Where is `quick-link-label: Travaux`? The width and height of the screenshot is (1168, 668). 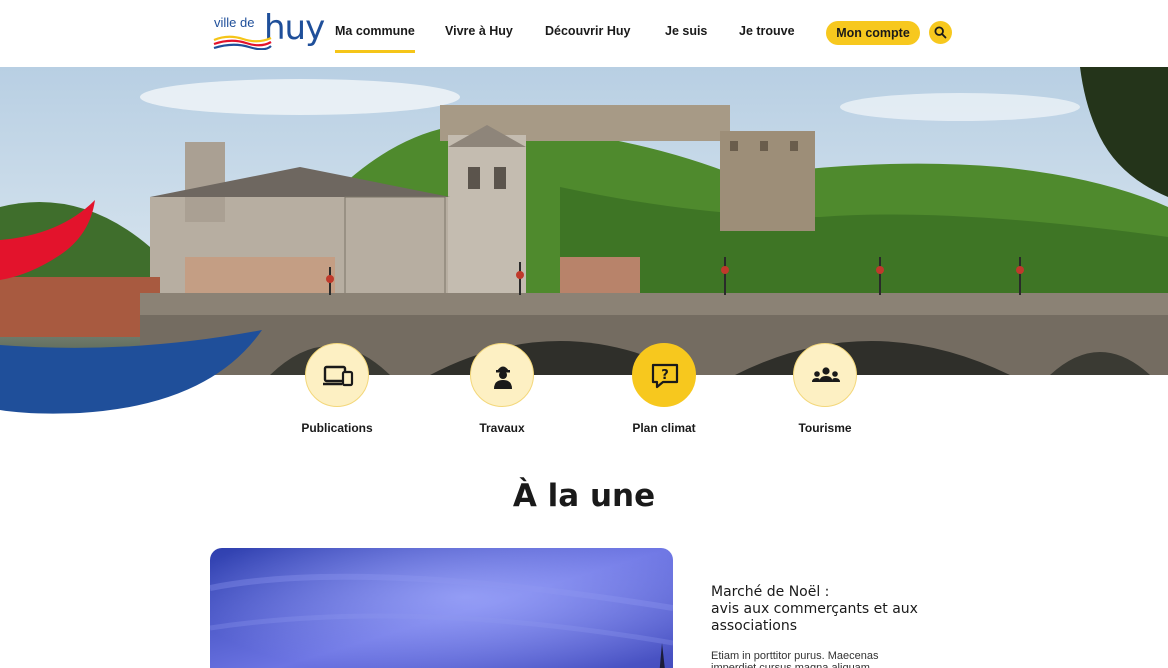
quick-link-label: Travaux is located at coordinates (502, 428).